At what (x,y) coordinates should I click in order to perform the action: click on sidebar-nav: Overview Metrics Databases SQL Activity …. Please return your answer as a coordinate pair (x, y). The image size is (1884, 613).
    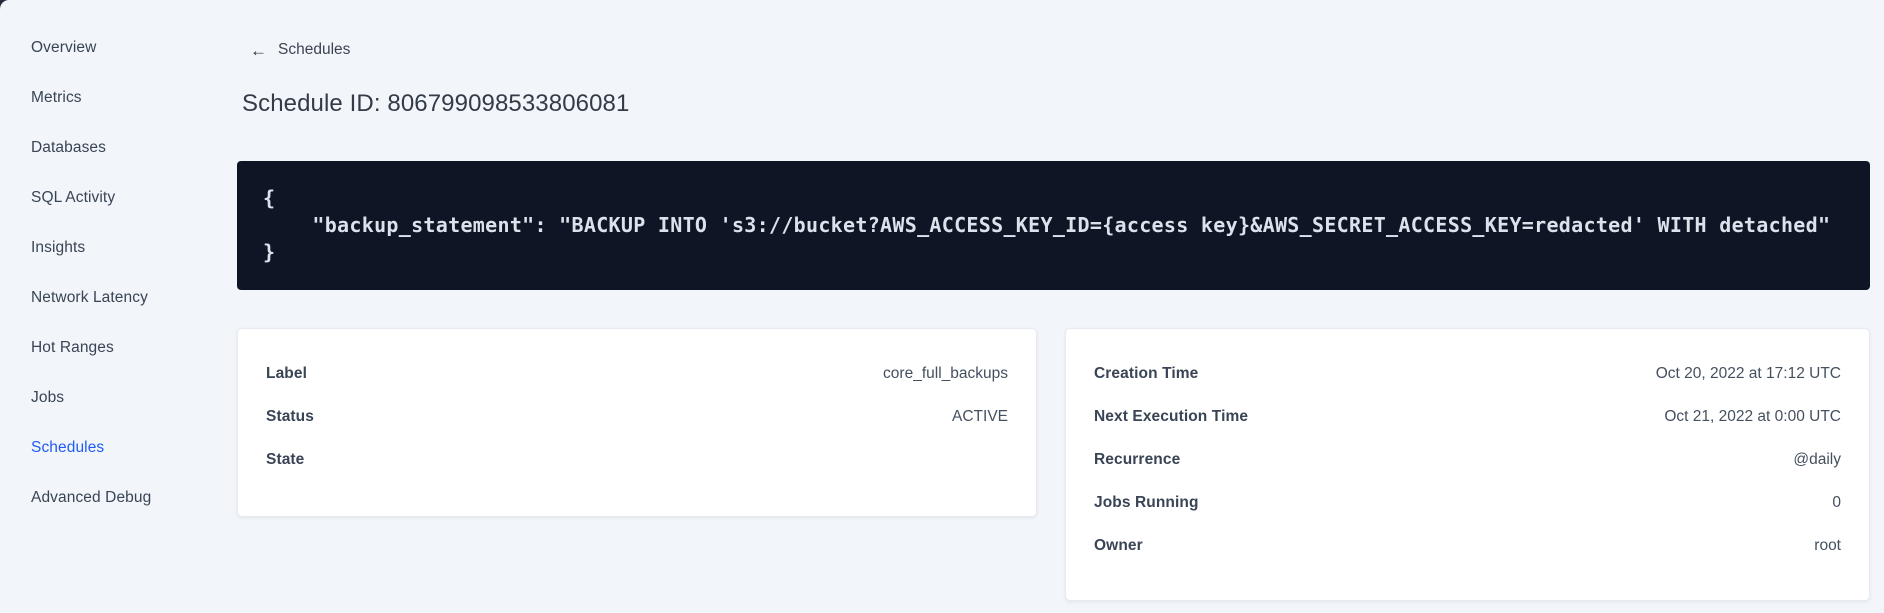
    Looking at the image, I should click on (118, 306).